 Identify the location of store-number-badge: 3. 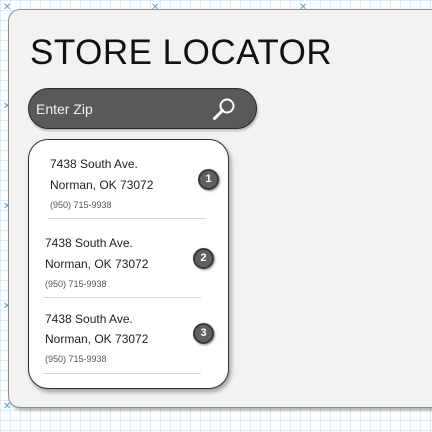
(203, 333).